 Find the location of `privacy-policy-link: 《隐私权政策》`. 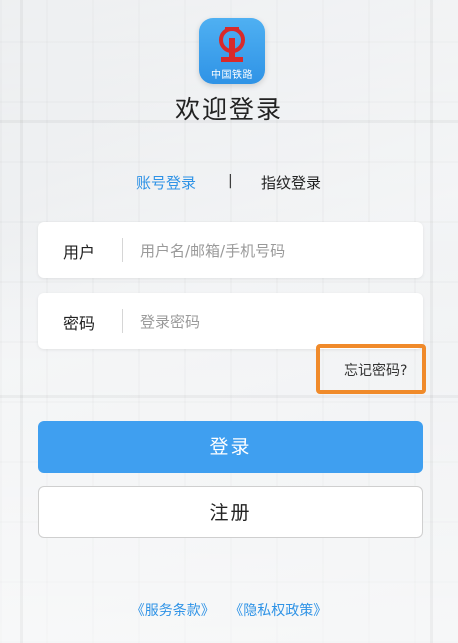

privacy-policy-link: 《隐私权政策》 is located at coordinates (278, 611).